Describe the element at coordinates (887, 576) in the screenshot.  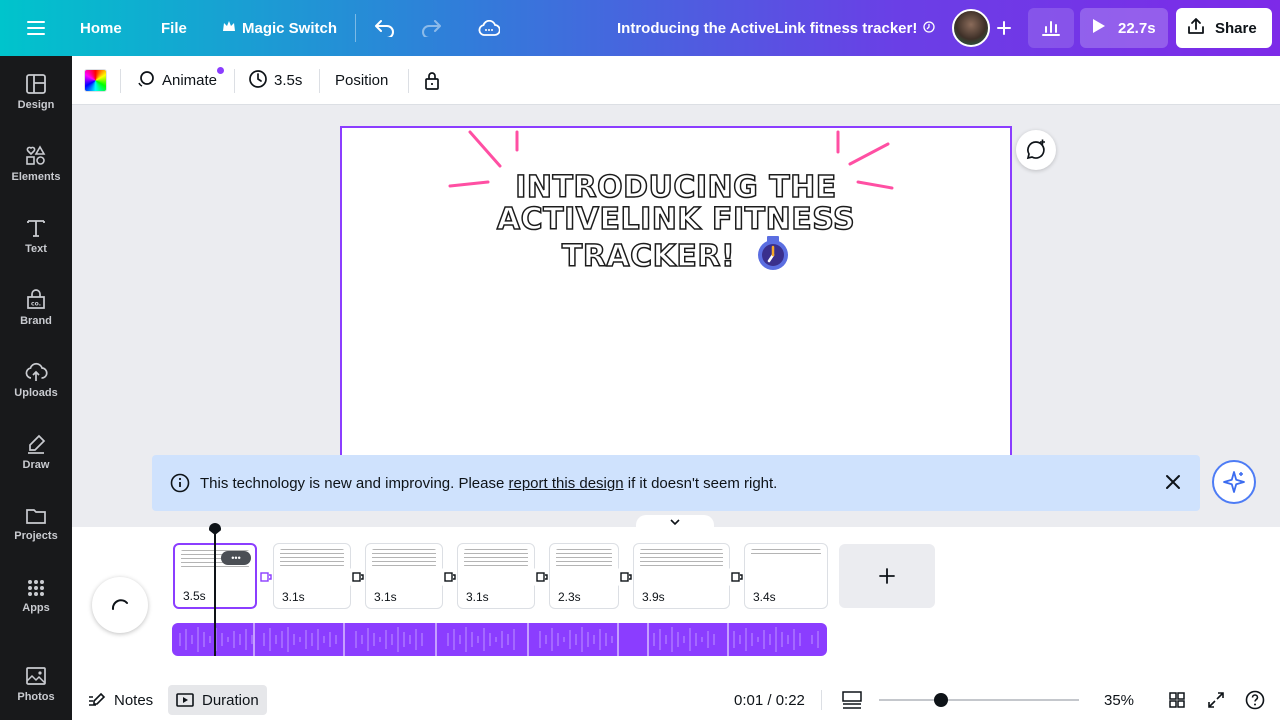
I see `add-page-button` at that location.